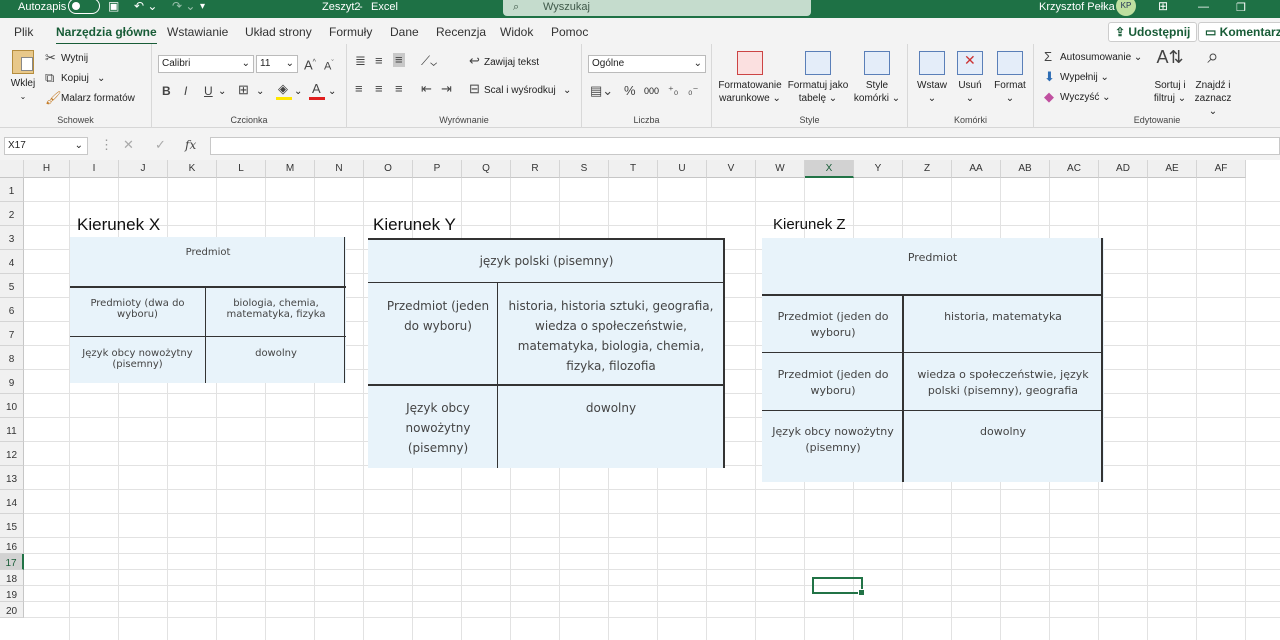  I want to click on row-header-8: 8, so click(12, 358).